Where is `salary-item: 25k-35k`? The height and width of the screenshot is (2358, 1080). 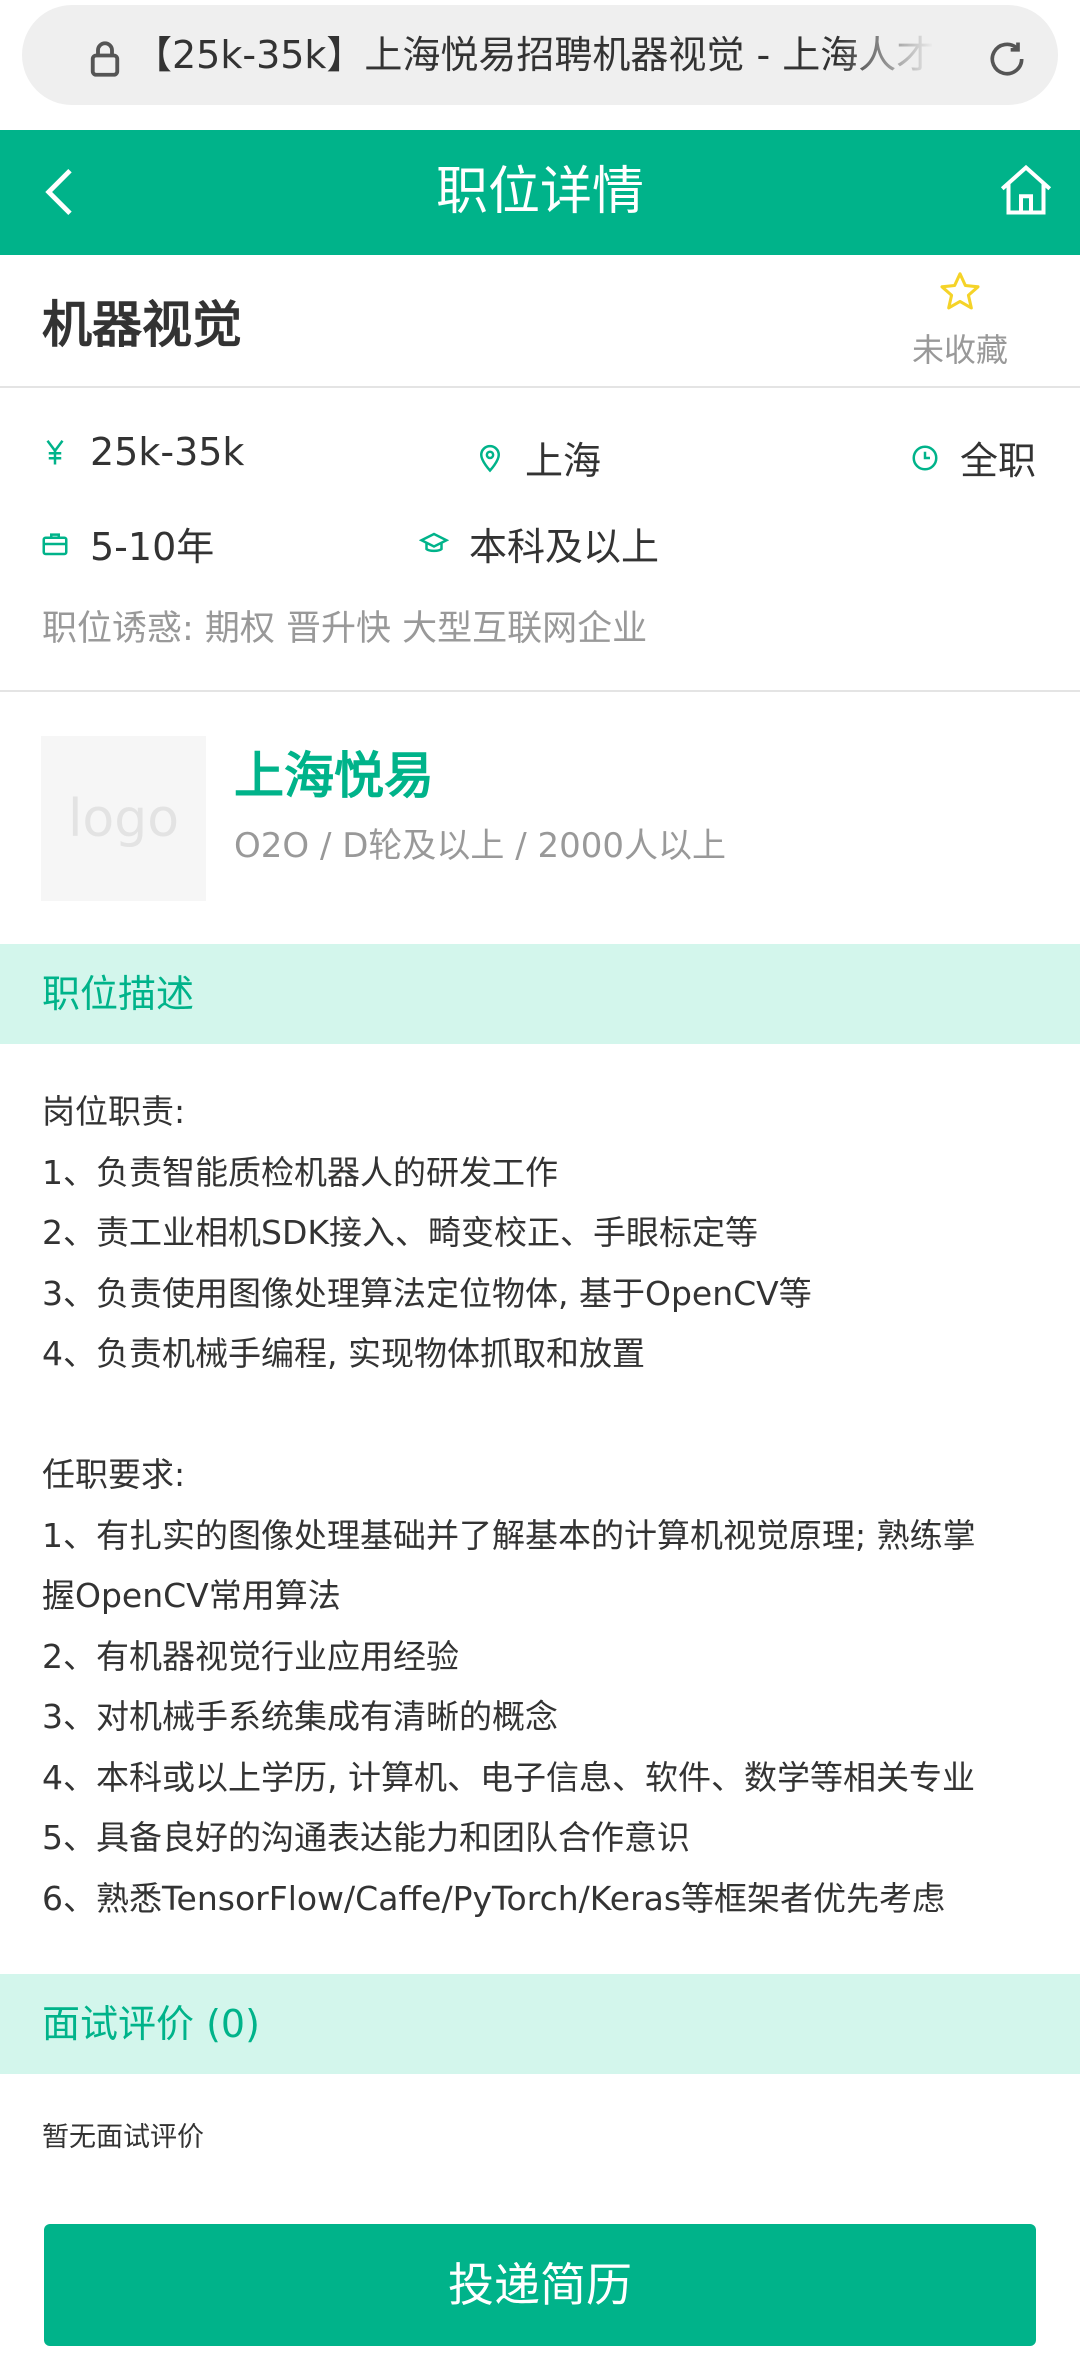 salary-item: 25k-35k is located at coordinates (142, 452).